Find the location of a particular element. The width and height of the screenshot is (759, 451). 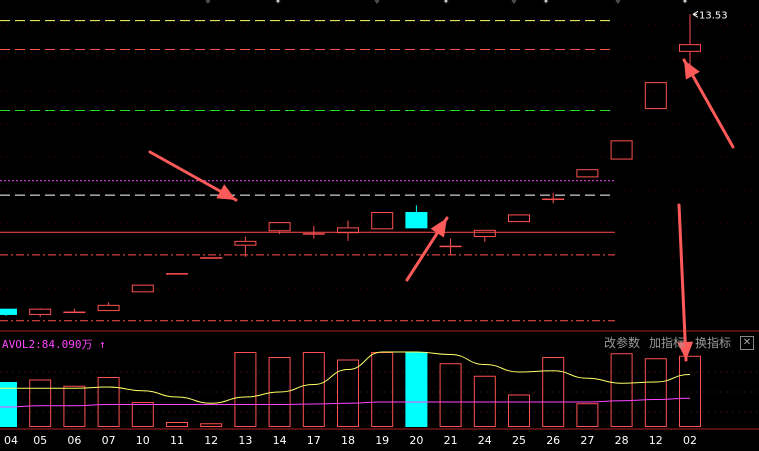

x-tick-label: 06 is located at coordinates (74, 440).